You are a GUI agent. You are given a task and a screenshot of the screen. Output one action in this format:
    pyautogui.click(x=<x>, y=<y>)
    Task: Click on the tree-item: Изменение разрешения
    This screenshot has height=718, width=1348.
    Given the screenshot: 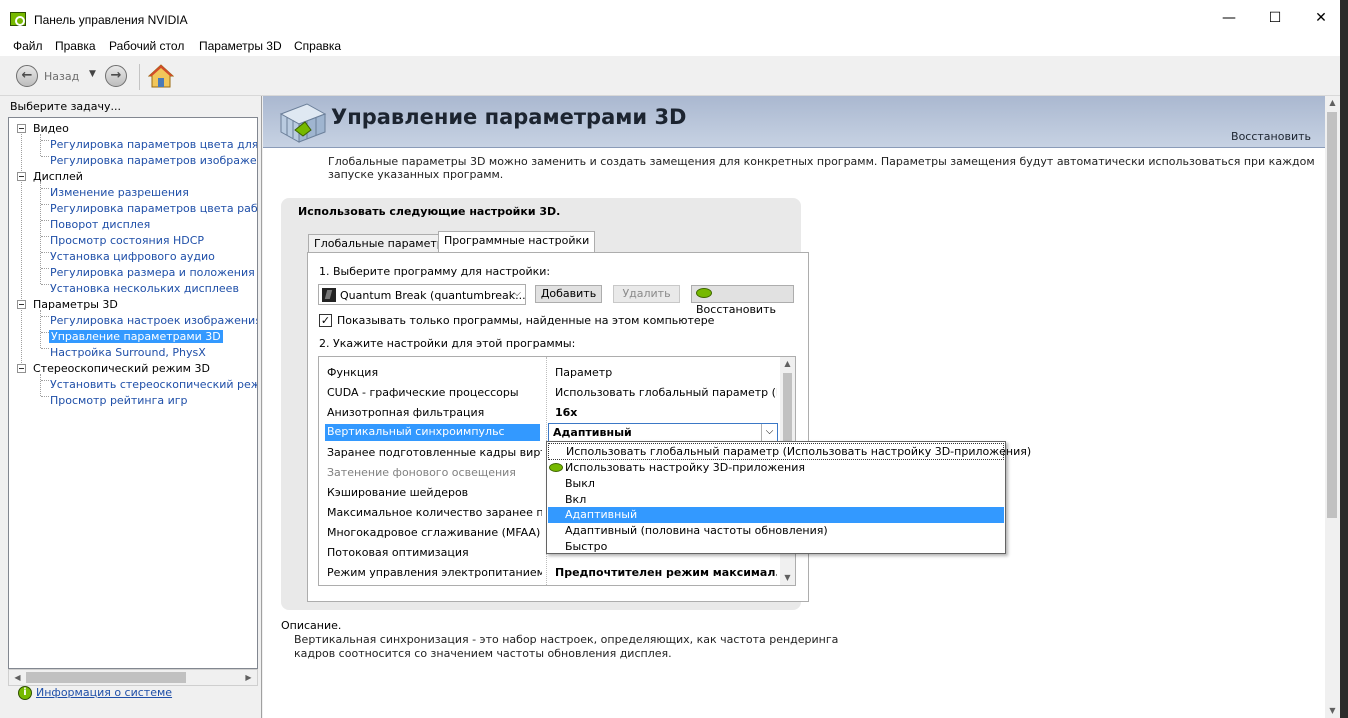 What is the action you would take?
    pyautogui.click(x=119, y=192)
    